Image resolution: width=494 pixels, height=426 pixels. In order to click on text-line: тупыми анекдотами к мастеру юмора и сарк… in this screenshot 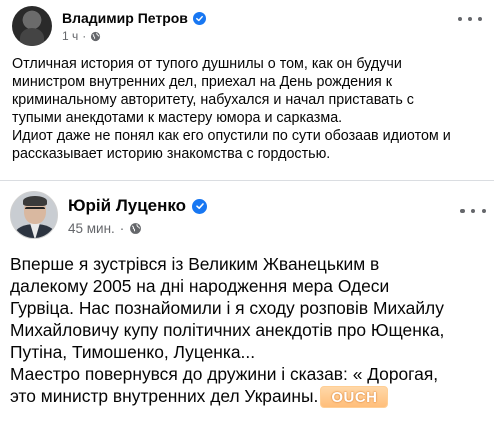, I will do `click(177, 118)`.